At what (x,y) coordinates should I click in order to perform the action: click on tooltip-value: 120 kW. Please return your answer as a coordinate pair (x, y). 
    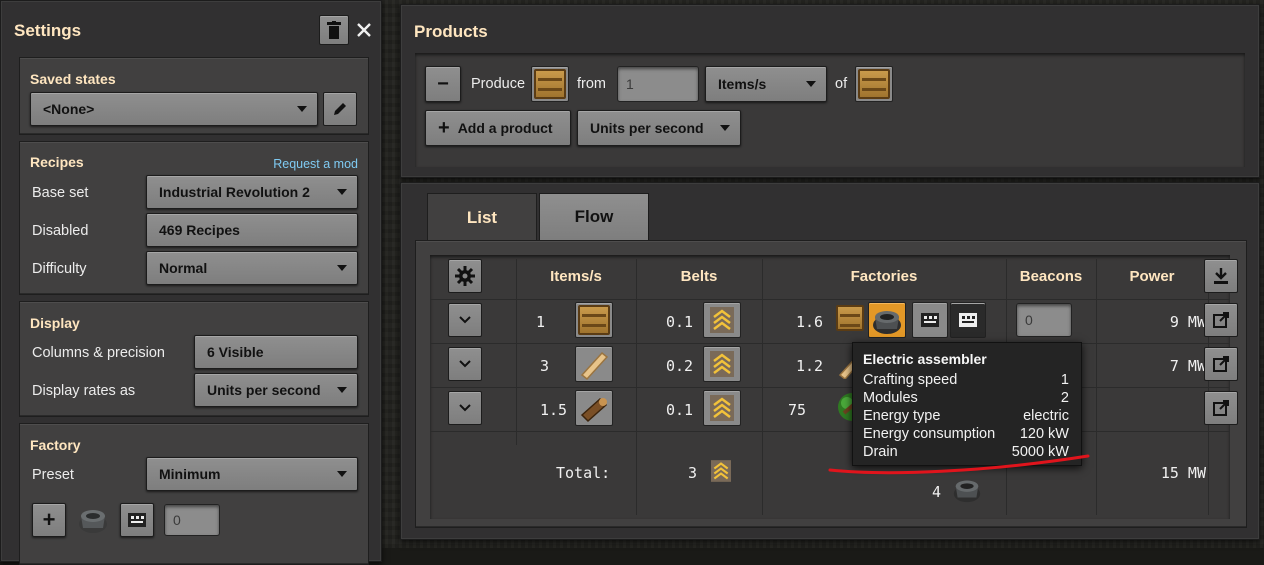
    Looking at the image, I should click on (1044, 434).